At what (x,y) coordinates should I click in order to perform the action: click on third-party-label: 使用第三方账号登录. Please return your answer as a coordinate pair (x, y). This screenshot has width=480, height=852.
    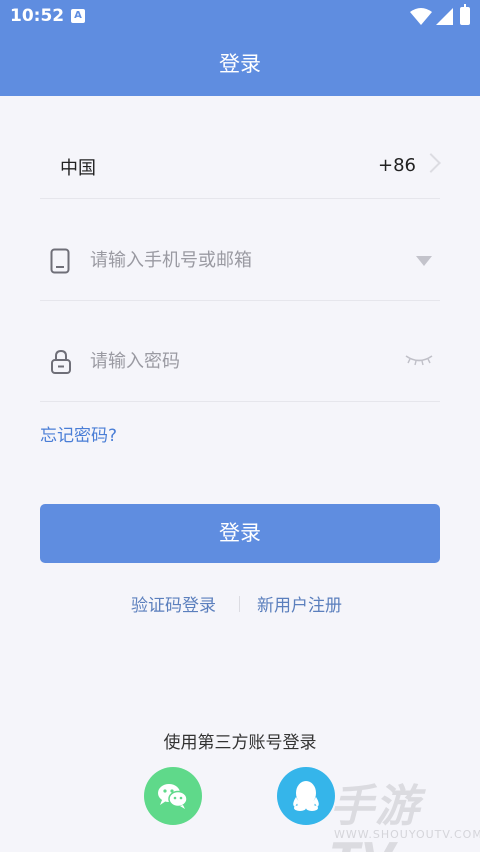
    Looking at the image, I should click on (240, 743).